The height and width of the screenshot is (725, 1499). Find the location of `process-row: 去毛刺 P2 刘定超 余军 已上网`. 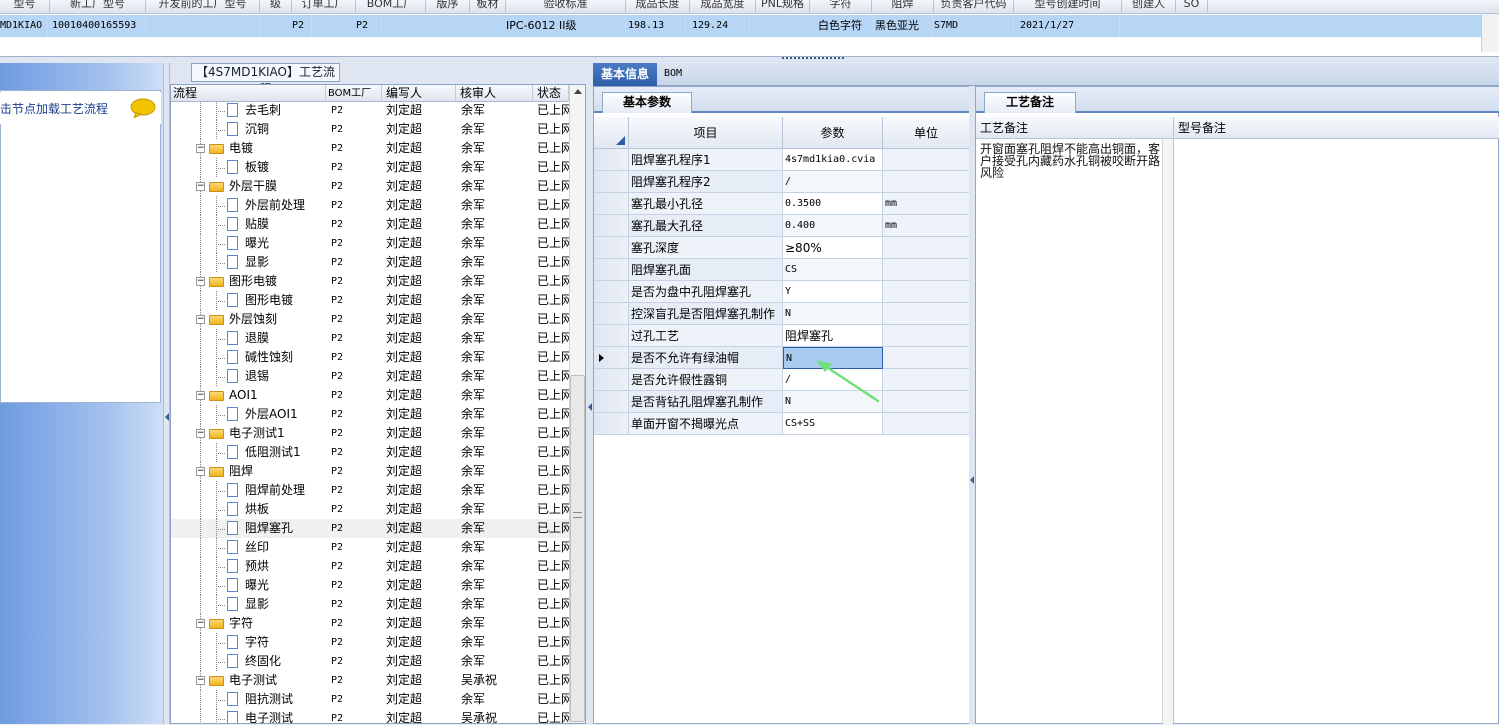

process-row: 去毛刺 P2 刘定超 余军 已上网 is located at coordinates (371, 110).